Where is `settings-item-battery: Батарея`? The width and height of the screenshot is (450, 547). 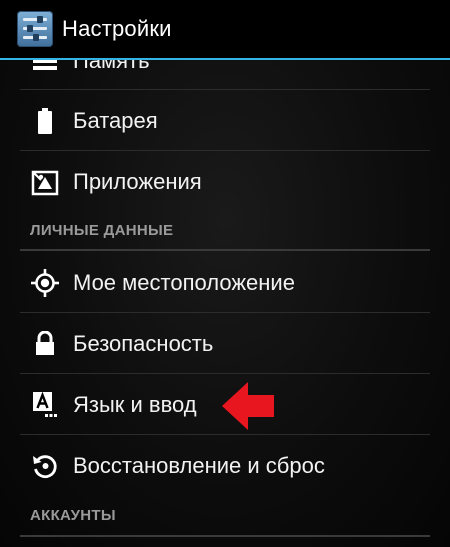 settings-item-battery: Батарея is located at coordinates (225, 120).